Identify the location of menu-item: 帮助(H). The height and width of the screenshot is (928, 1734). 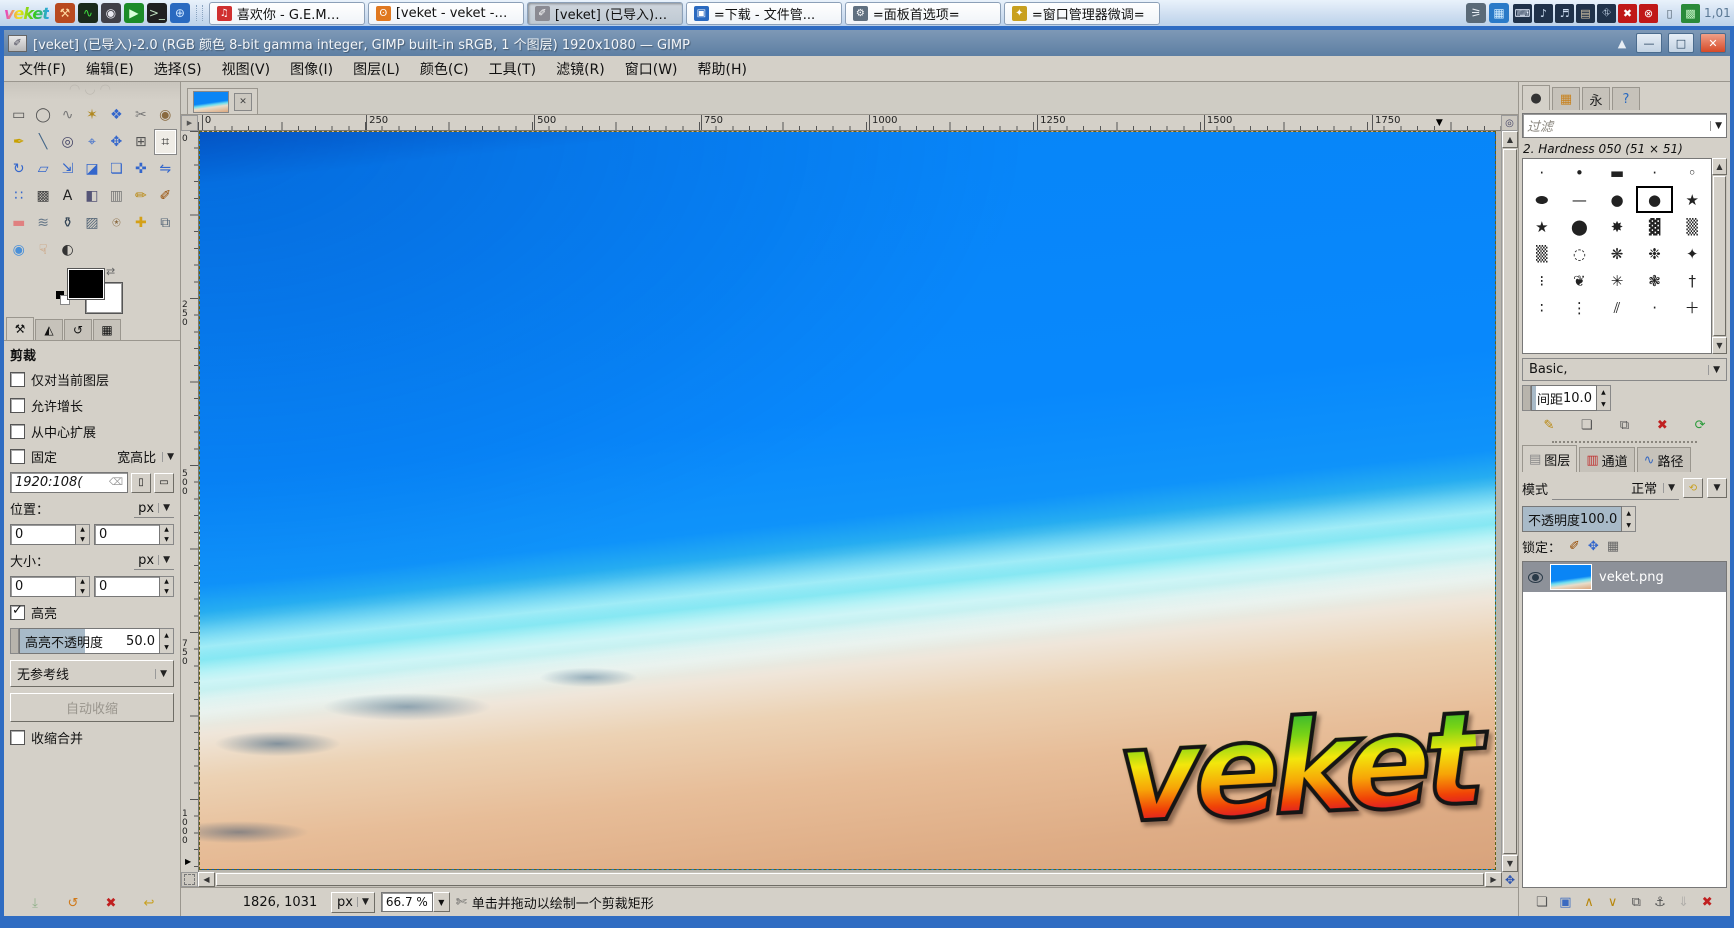
(722, 69).